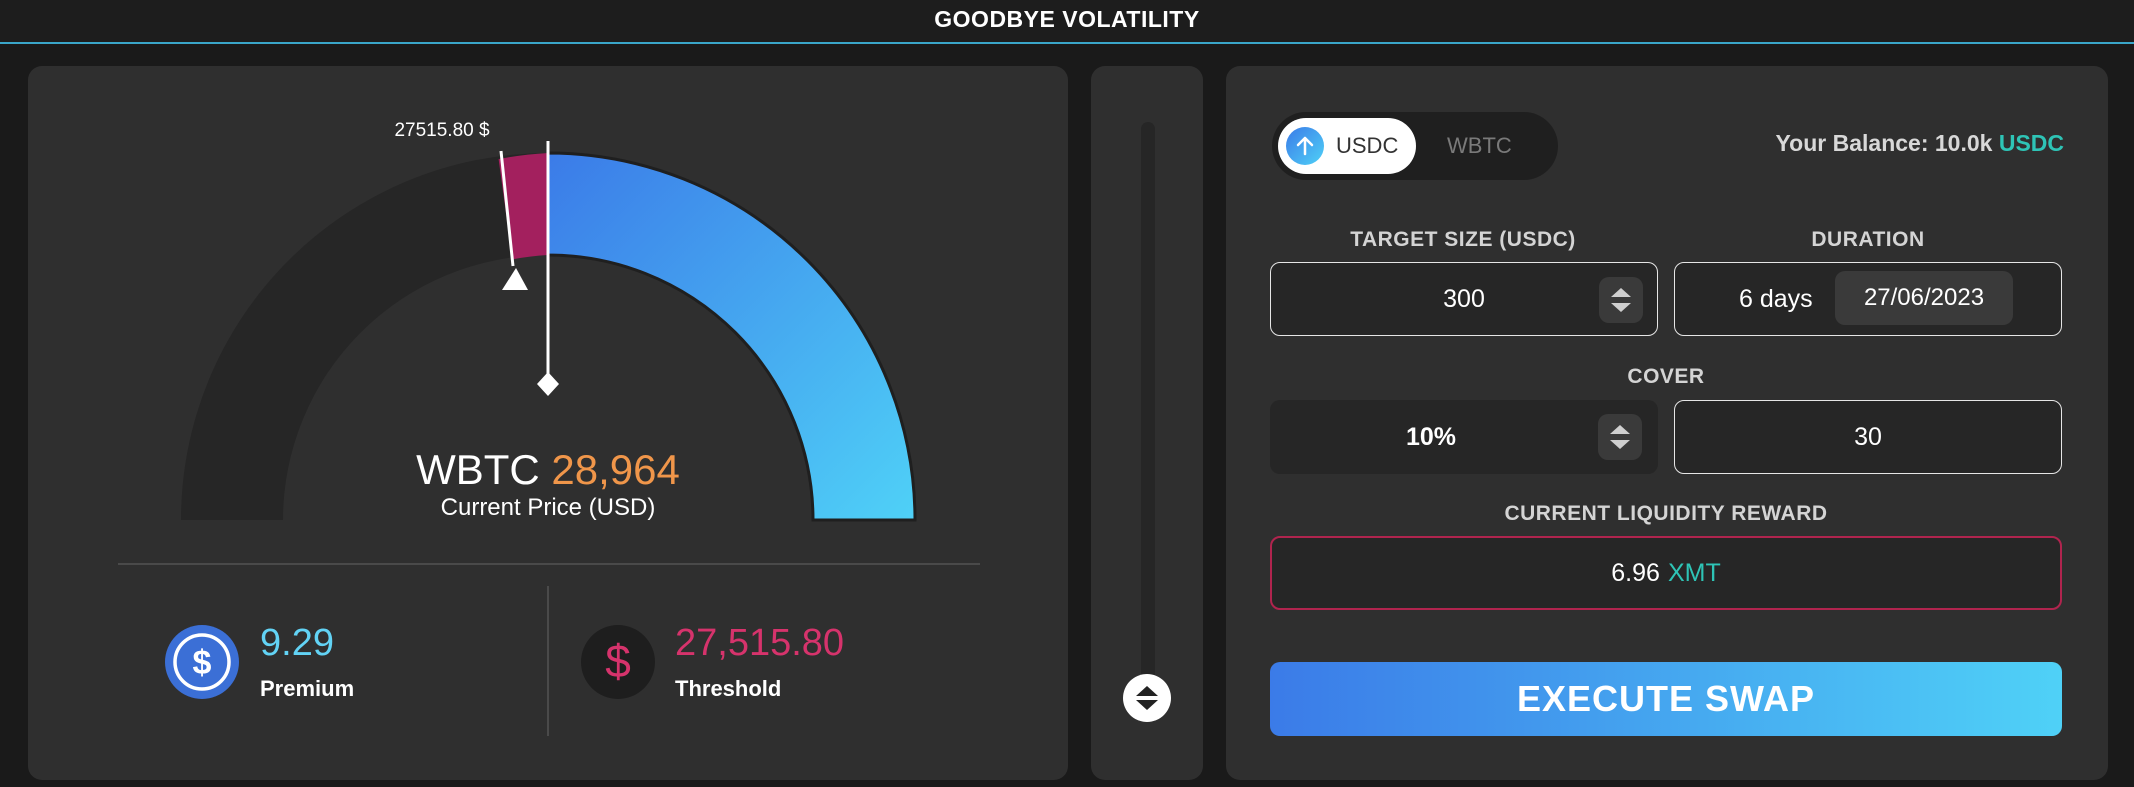  Describe the element at coordinates (1666, 513) in the screenshot. I see `reward-label: CURRENT LIQUIDITY REWARD` at that location.